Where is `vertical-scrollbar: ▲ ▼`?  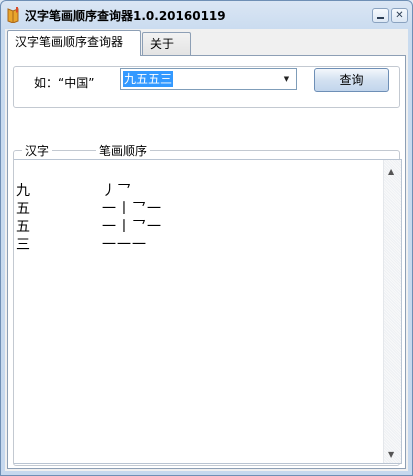
vertical-scrollbar: ▲ ▼ is located at coordinates (392, 311).